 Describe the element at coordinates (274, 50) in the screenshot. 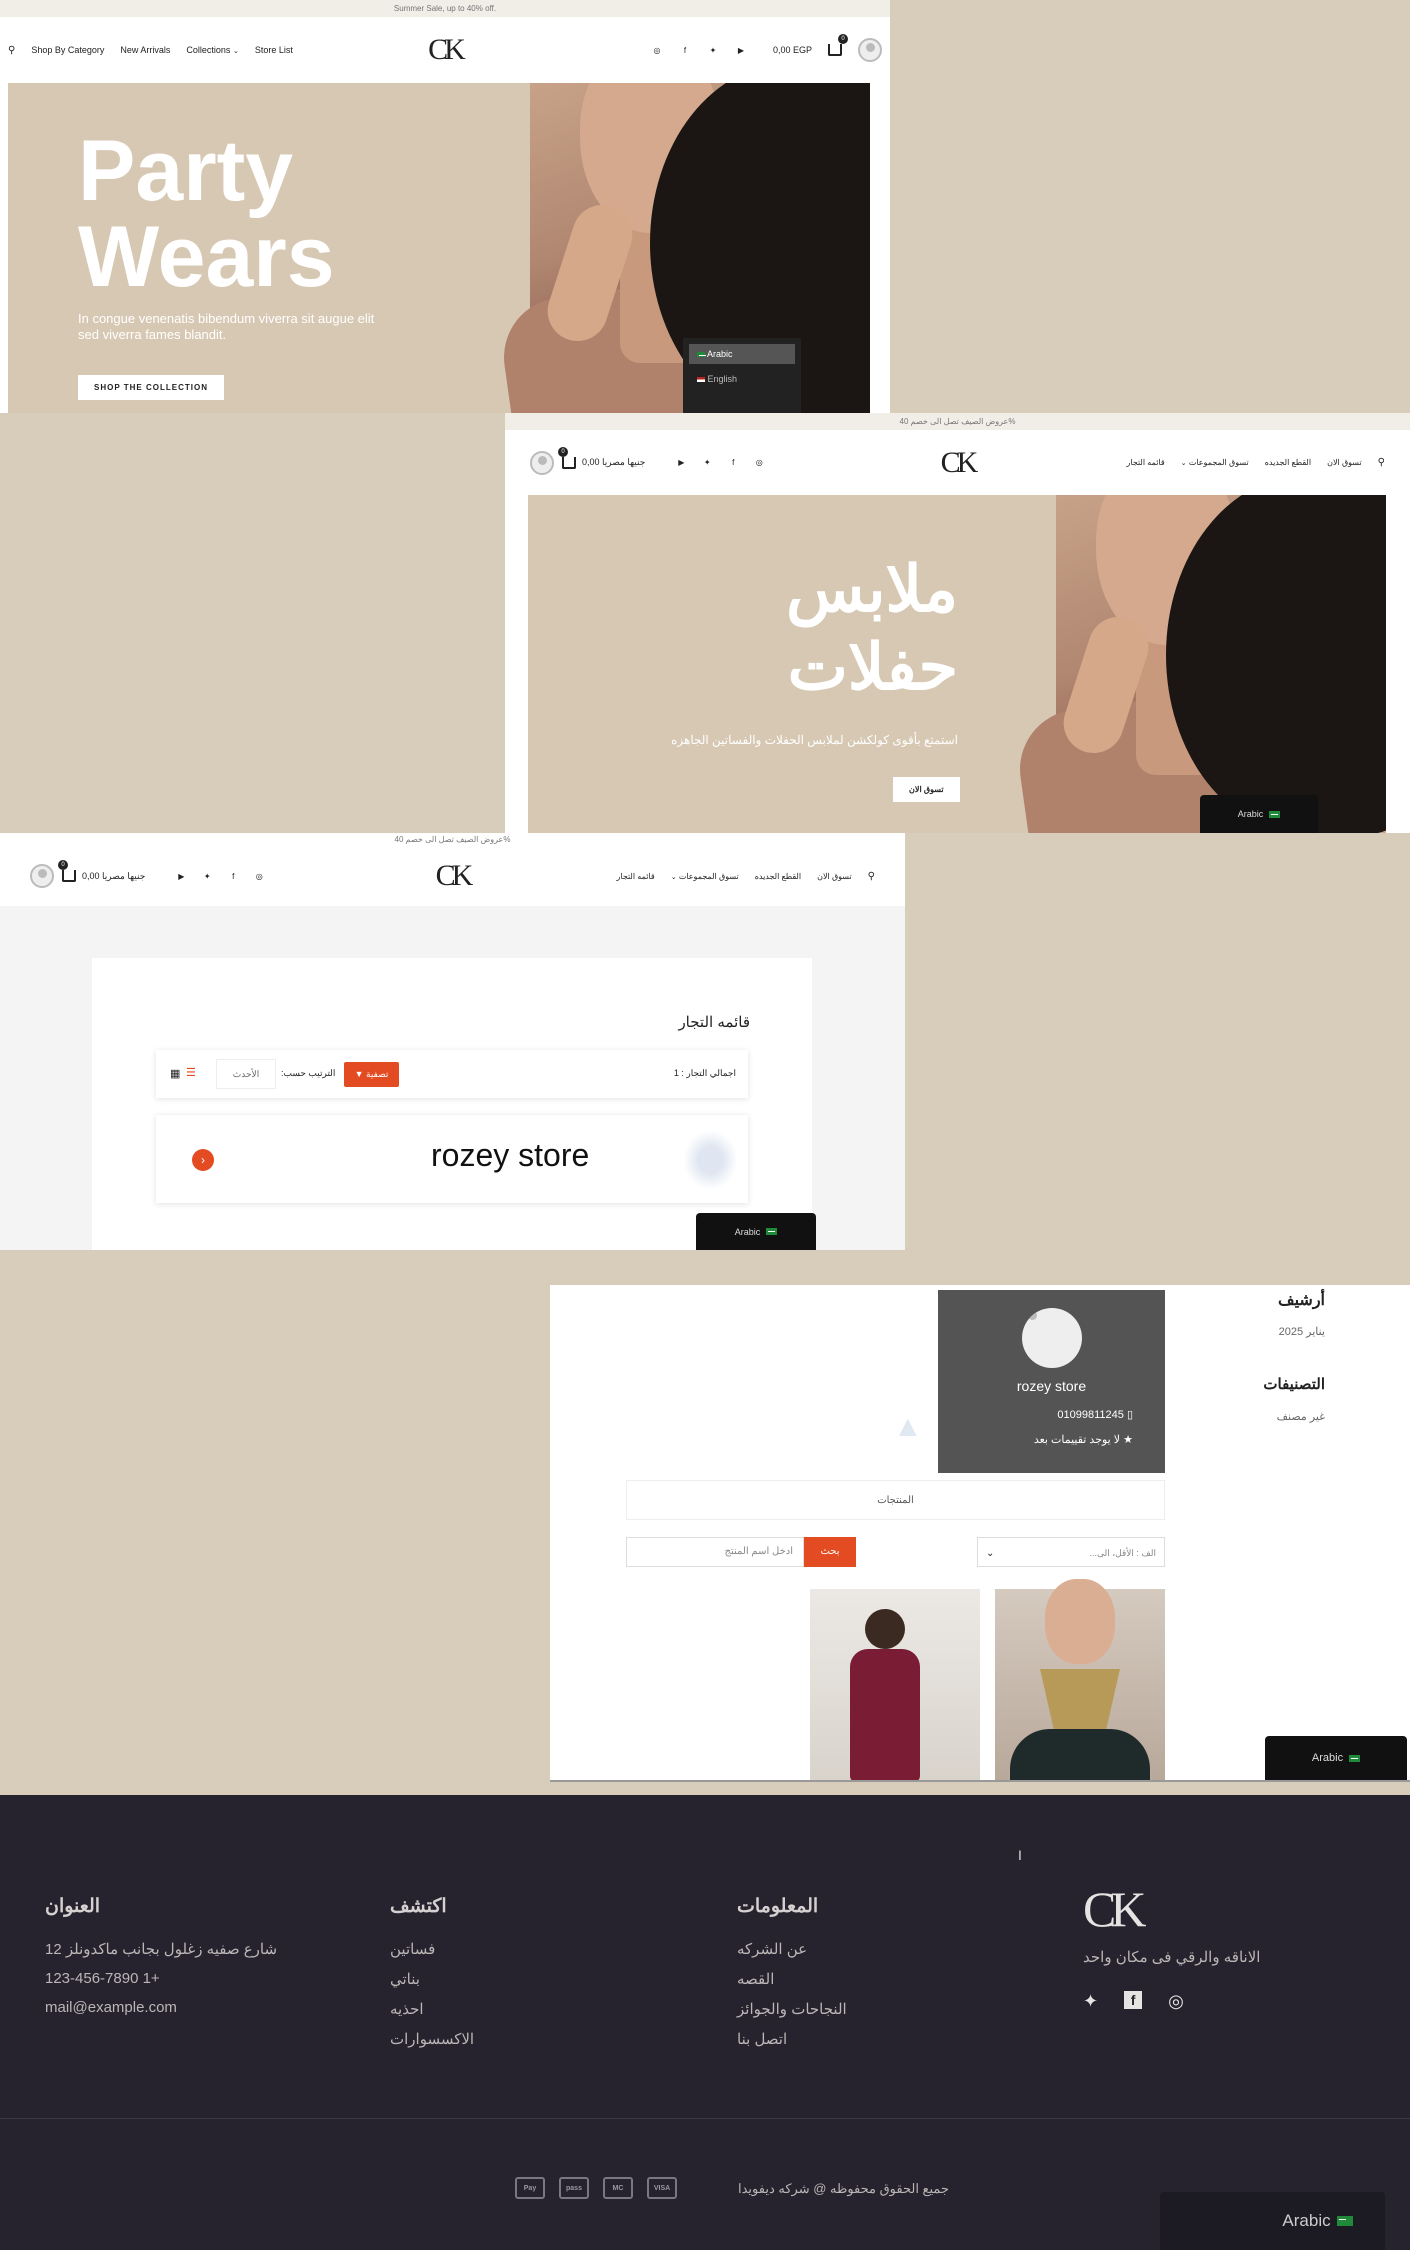

I see `nav-store-list: Store List` at that location.